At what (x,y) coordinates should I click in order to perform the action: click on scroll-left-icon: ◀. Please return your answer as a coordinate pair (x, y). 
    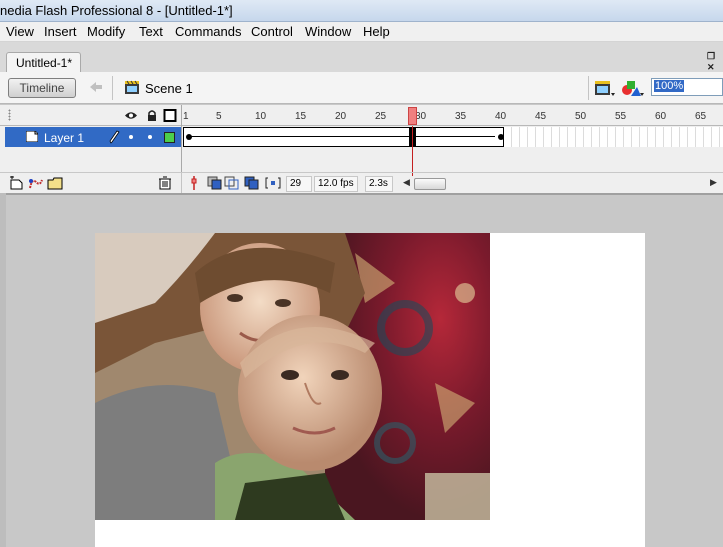
    Looking at the image, I should click on (406, 182).